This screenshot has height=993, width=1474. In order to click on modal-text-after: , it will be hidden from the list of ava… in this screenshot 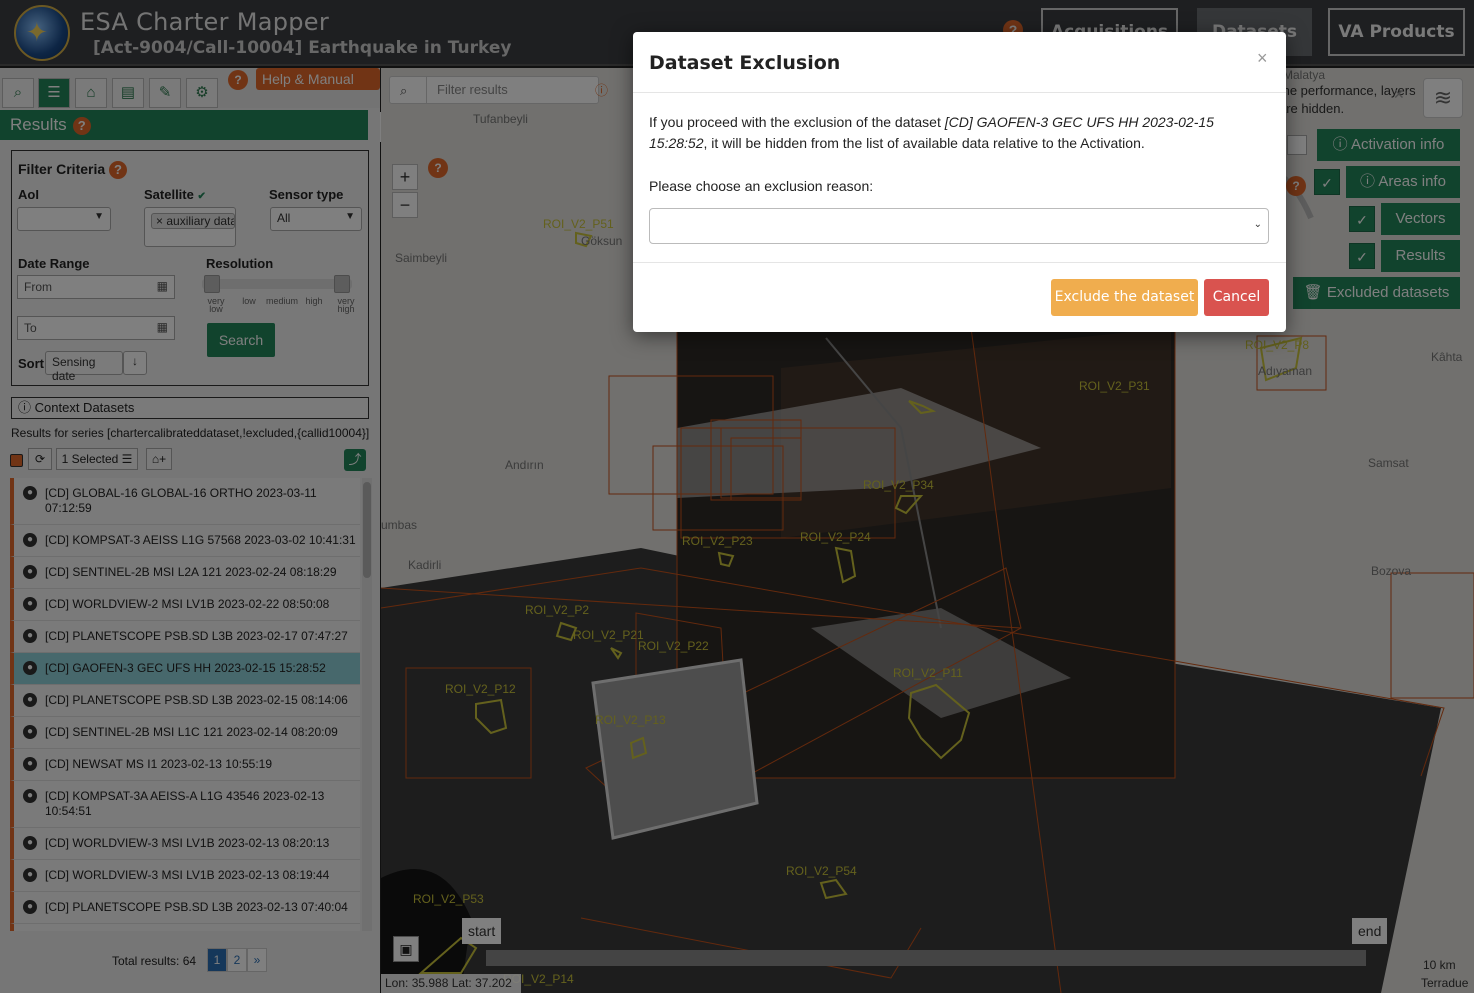, I will do `click(924, 143)`.